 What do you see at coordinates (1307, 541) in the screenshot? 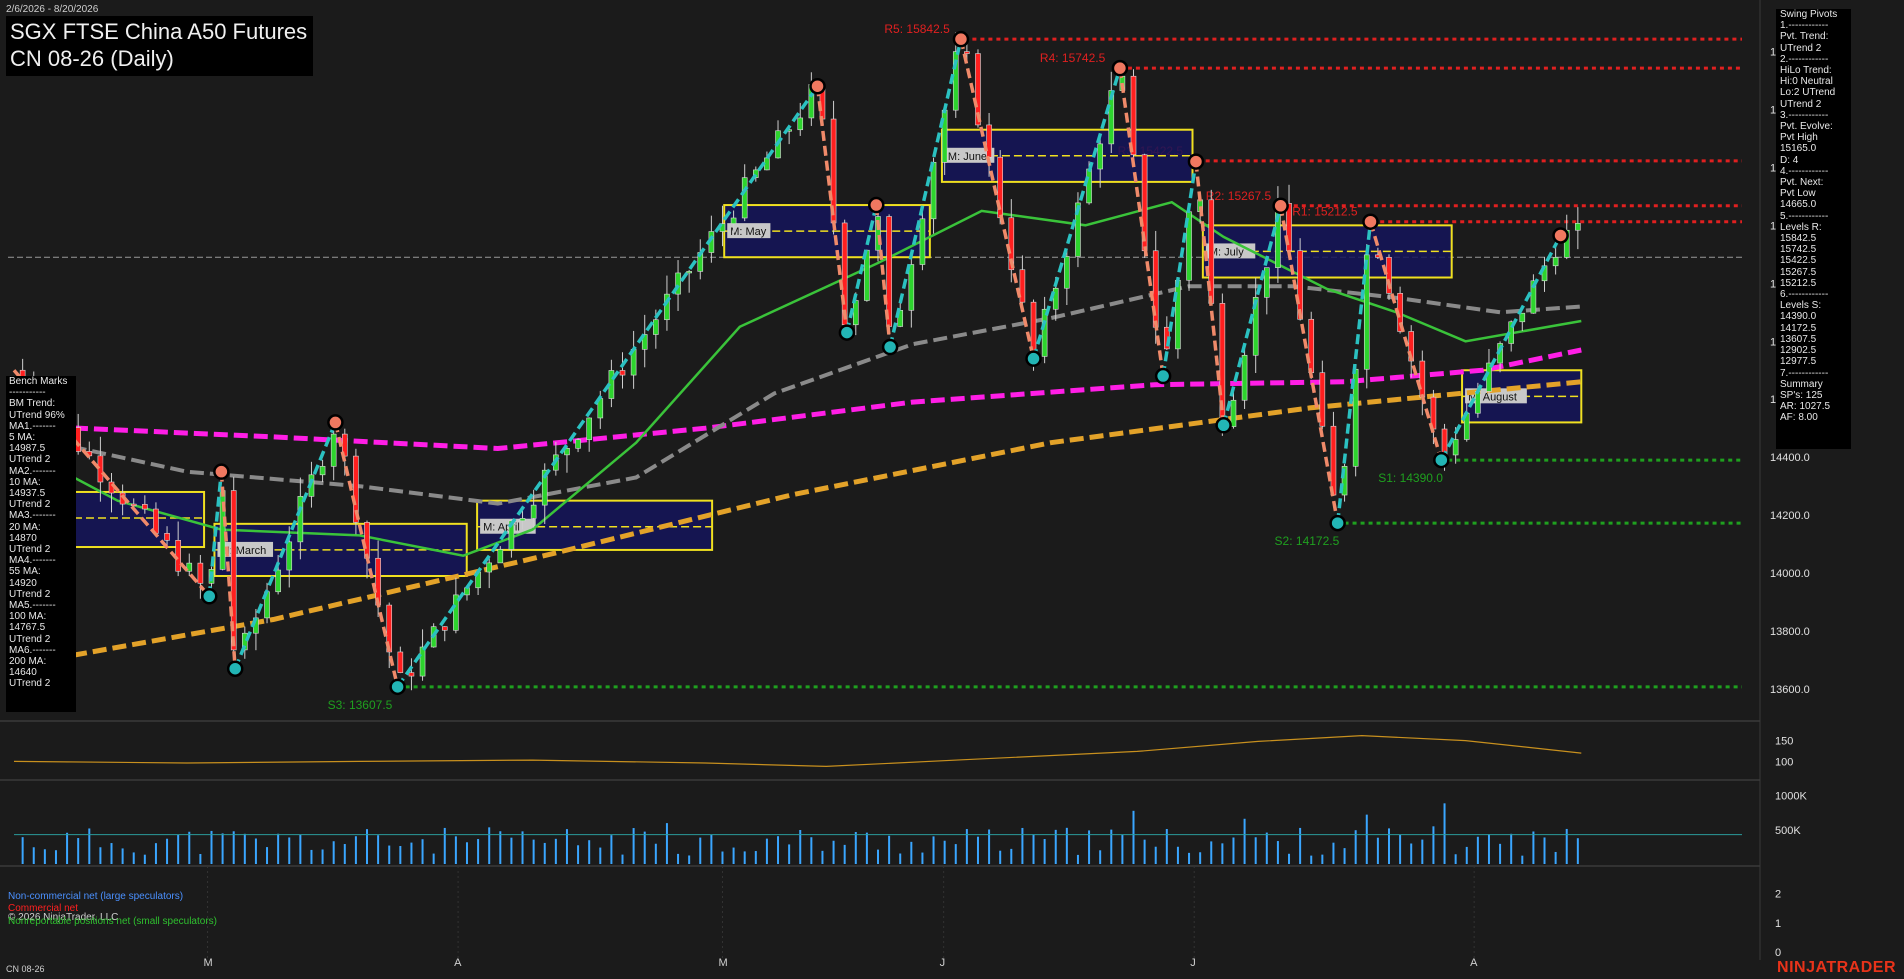
I see `support-label: S2: 14172.5` at bounding box center [1307, 541].